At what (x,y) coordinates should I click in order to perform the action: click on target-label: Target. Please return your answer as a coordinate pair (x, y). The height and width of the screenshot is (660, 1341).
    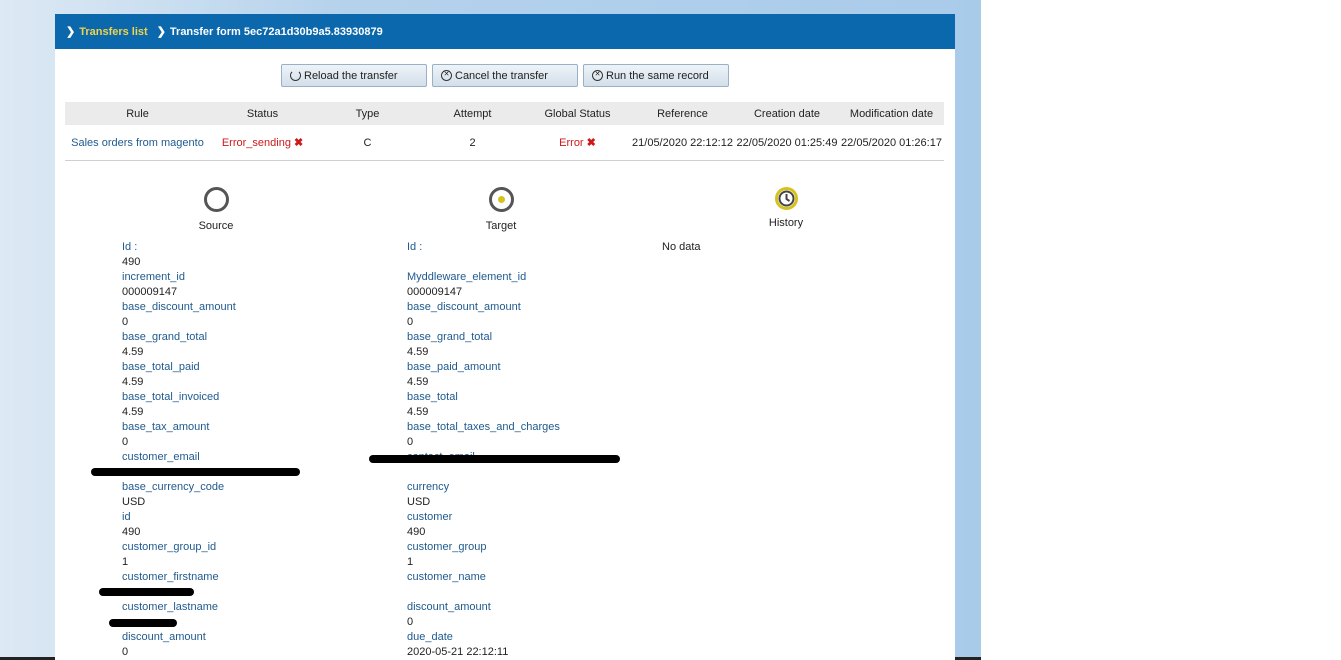
    Looking at the image, I should click on (501, 226).